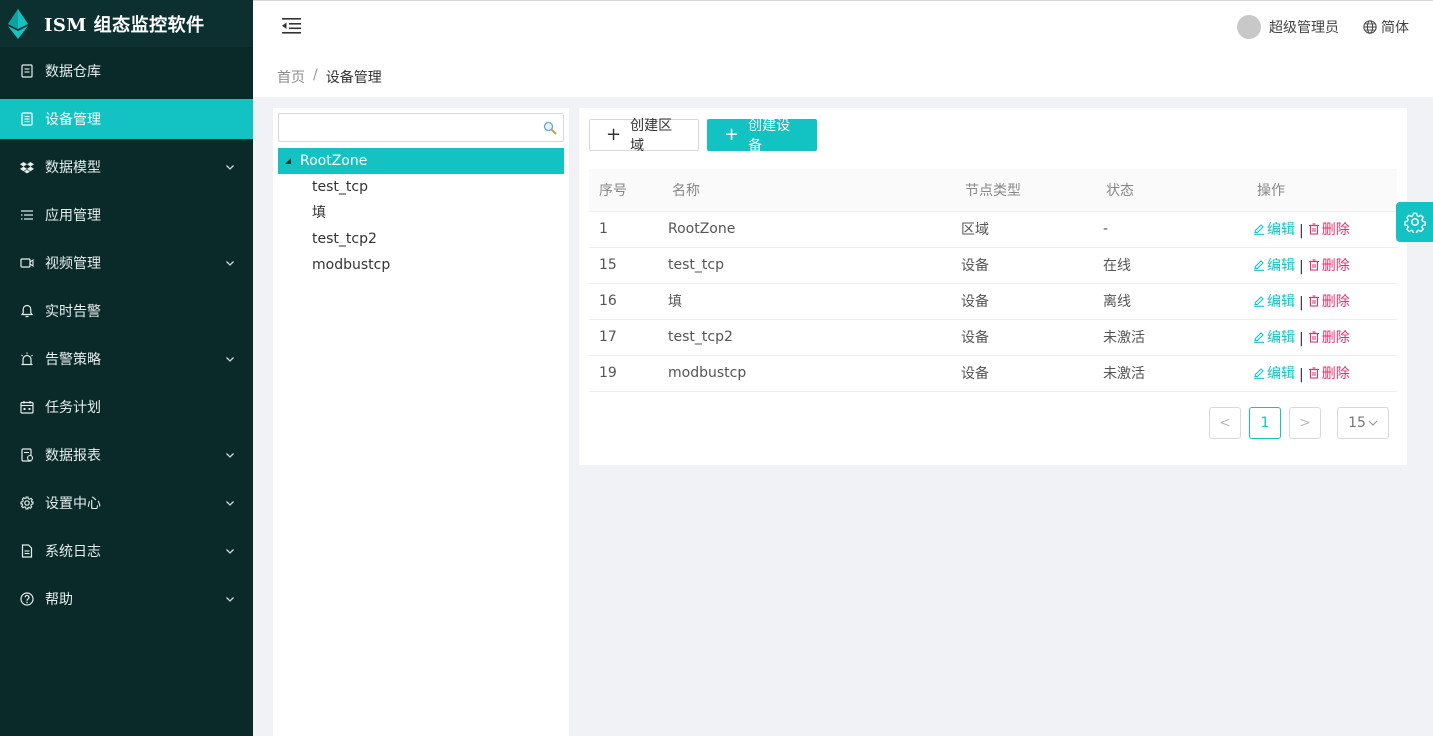 The image size is (1433, 736). Describe the element at coordinates (1265, 423) in the screenshot. I see `pagination-page: 1` at that location.